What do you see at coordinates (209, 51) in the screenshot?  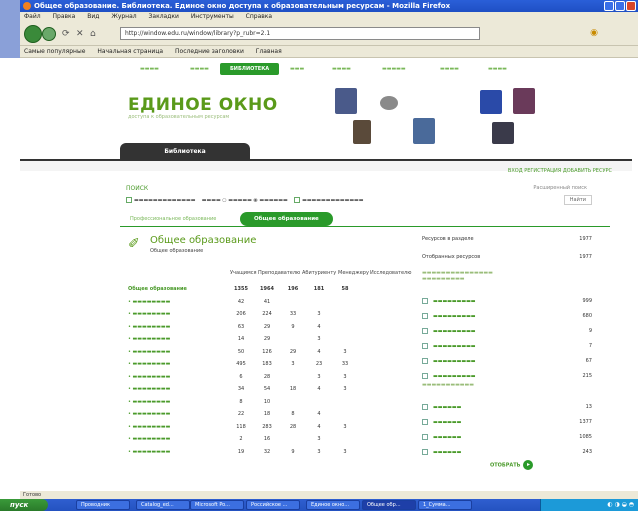 I see `bookmark-headlines: Последние заголовки` at bounding box center [209, 51].